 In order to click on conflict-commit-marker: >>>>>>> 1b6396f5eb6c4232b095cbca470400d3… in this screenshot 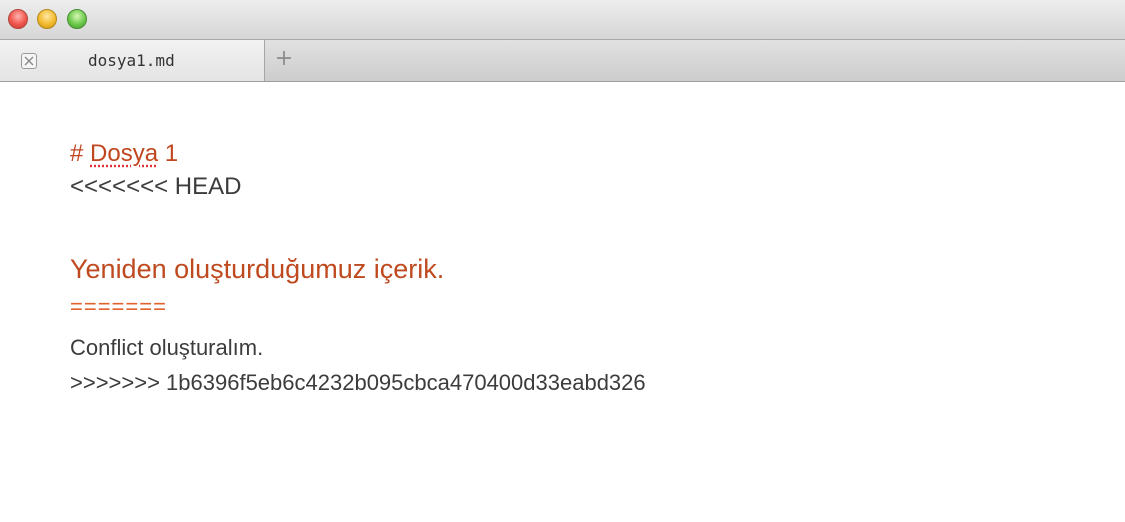, I will do `click(358, 382)`.